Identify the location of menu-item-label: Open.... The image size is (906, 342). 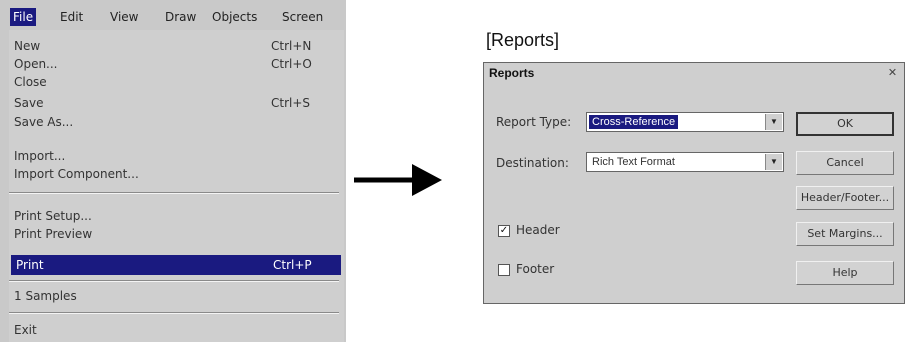
(36, 64).